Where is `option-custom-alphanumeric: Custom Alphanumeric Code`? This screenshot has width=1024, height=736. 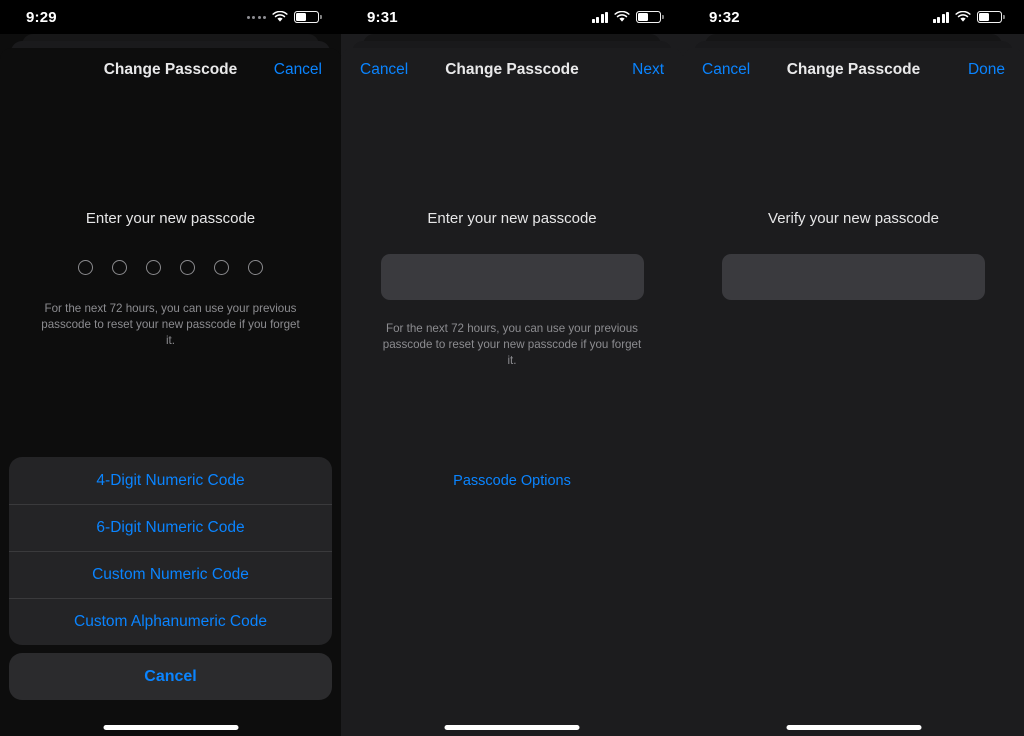
option-custom-alphanumeric: Custom Alphanumeric Code is located at coordinates (170, 621).